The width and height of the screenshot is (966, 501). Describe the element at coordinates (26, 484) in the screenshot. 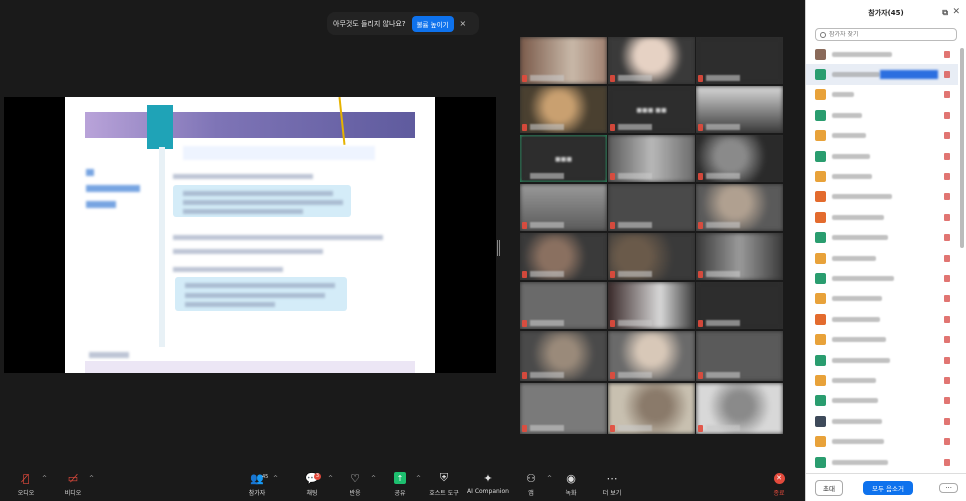

I see `audio-button: 🎙̸ ^ 오디오` at that location.